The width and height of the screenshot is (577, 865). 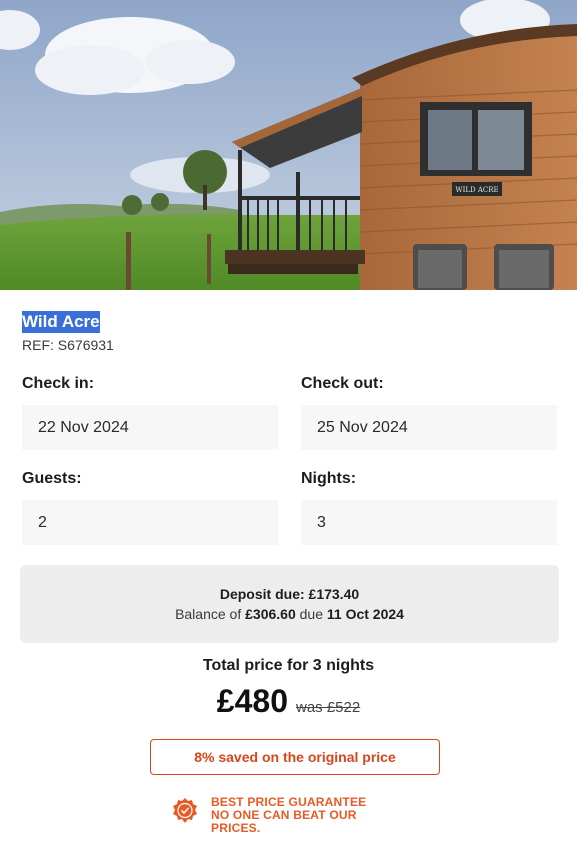 What do you see at coordinates (252, 701) in the screenshot?
I see `total-price: £480` at bounding box center [252, 701].